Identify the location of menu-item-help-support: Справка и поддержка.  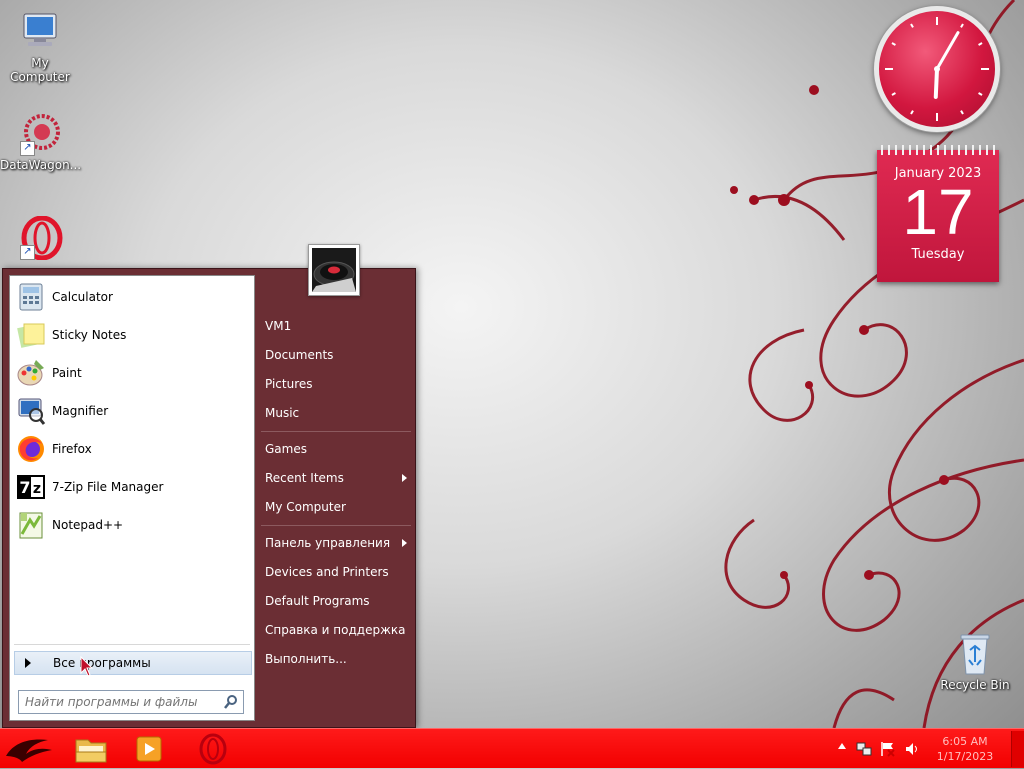
(338, 630).